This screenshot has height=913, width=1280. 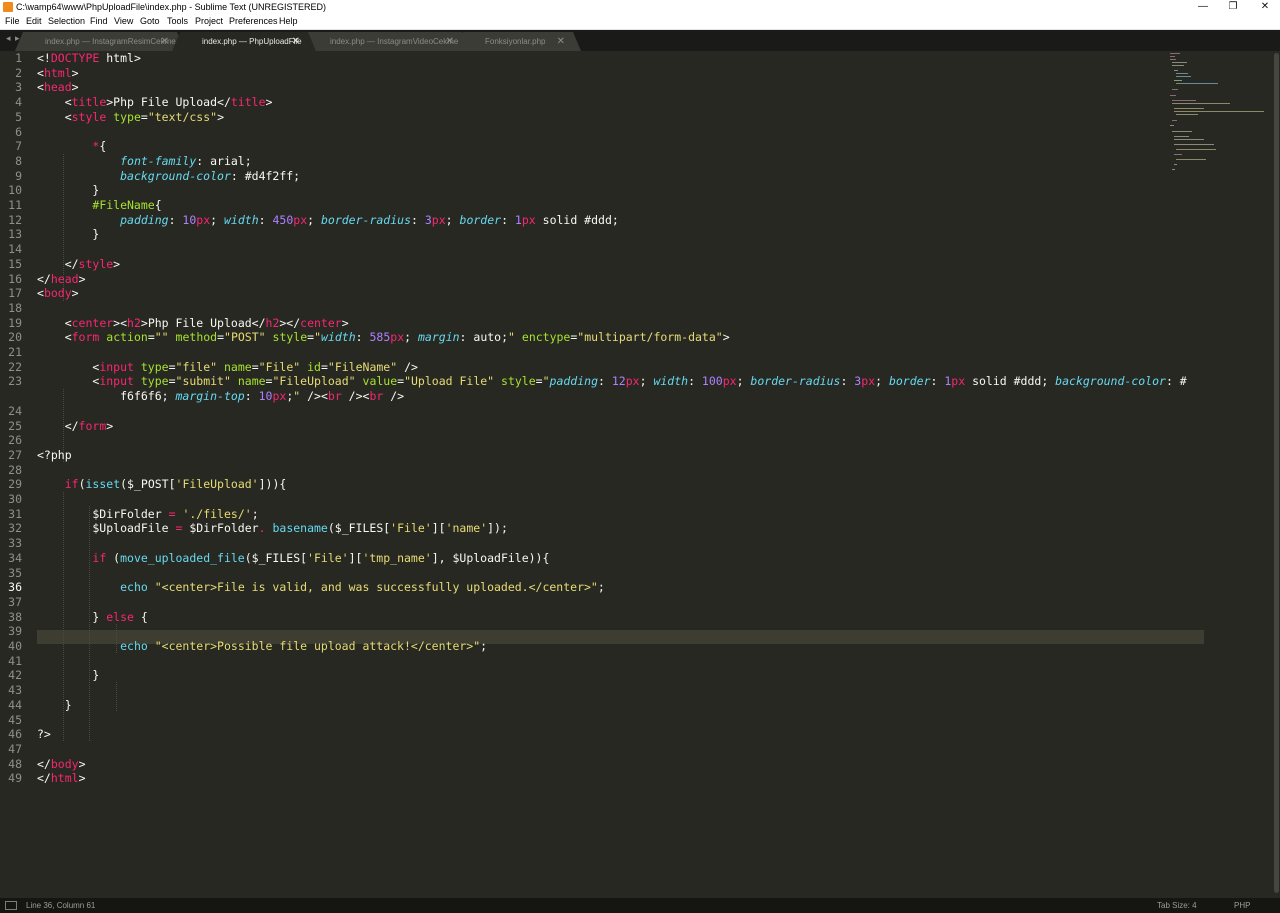 I want to click on maximize-button: ❐, so click(x=1233, y=7).